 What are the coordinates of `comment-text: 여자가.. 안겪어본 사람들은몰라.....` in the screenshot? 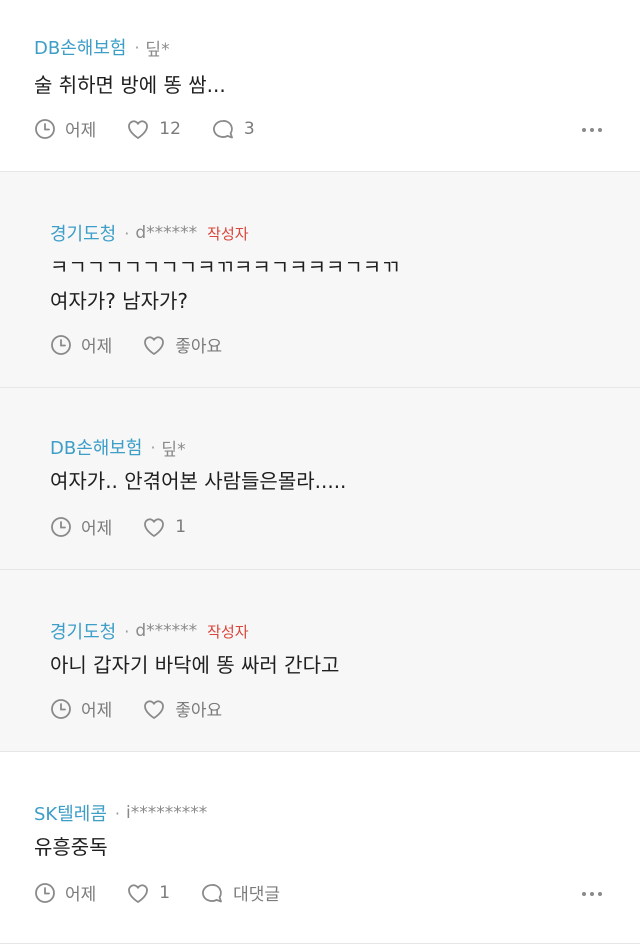 It's located at (198, 481).